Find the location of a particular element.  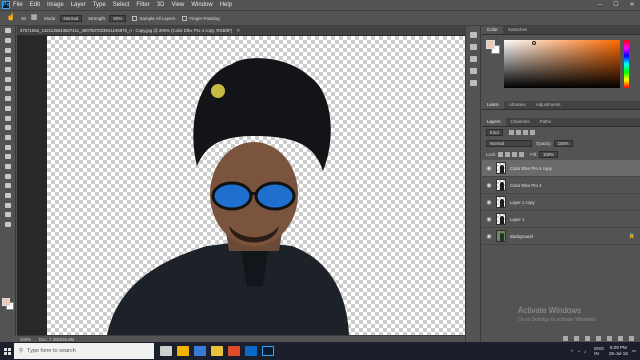

layer-name: Layer 1 is located at coordinates (517, 219).